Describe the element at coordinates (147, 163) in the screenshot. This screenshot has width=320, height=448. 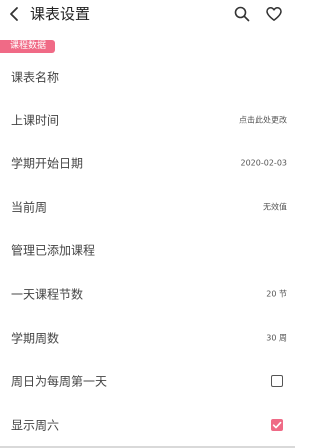
I see `row-term-start-date: 学期开始日期 2020-02-03` at that location.